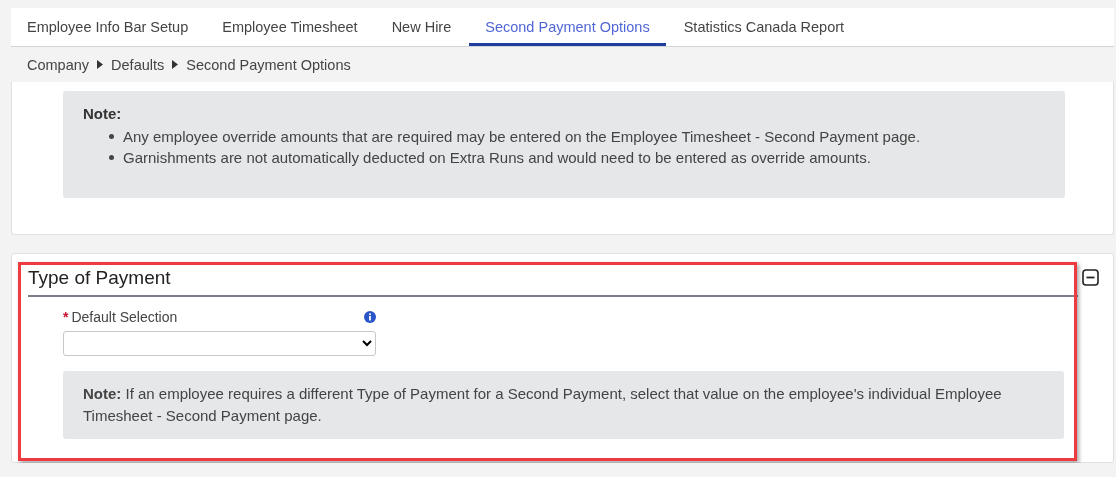  What do you see at coordinates (108, 27) in the screenshot?
I see `tab: Employee Info Bar Setup` at bounding box center [108, 27].